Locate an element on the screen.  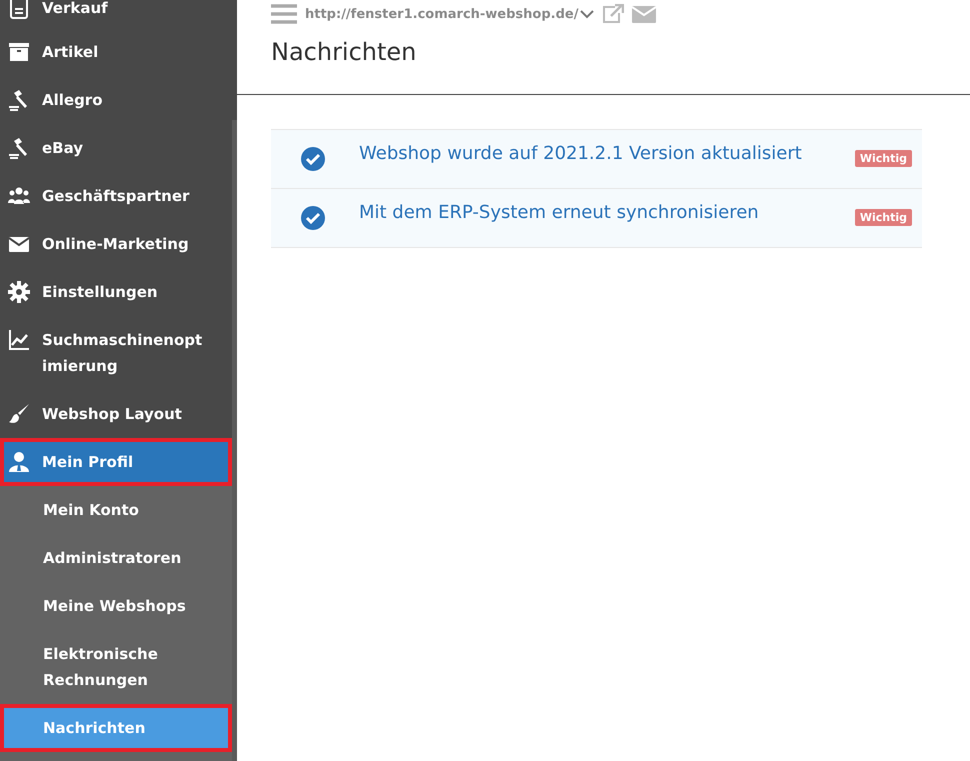
sidebar-item: Einstellungen is located at coordinates (116, 292).